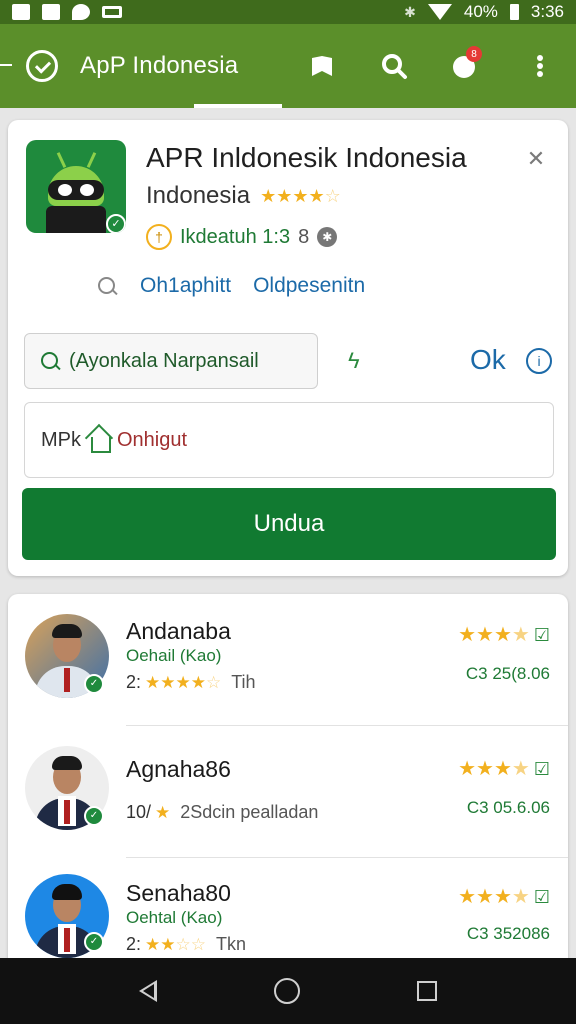 The height and width of the screenshot is (1024, 576). I want to click on app-rating-stars: ★★★★☆, so click(300, 196).